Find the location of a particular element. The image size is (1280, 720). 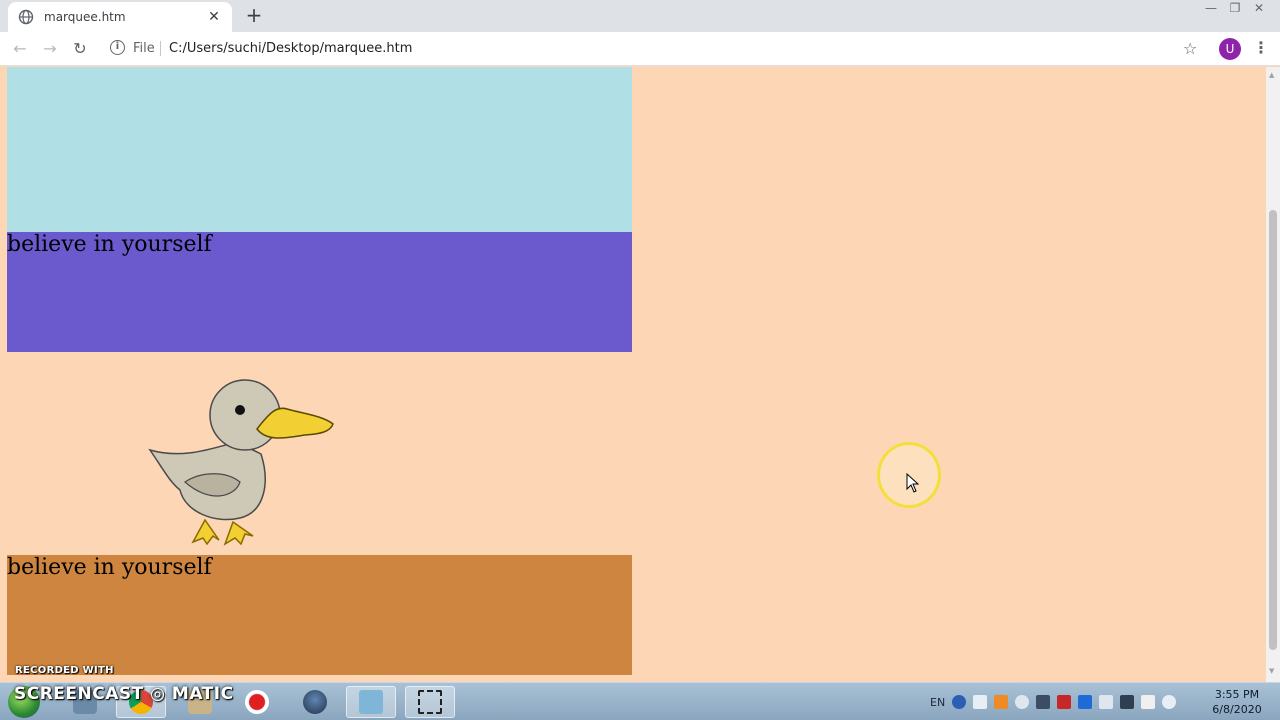

scroll-thumb is located at coordinates (1273, 430).